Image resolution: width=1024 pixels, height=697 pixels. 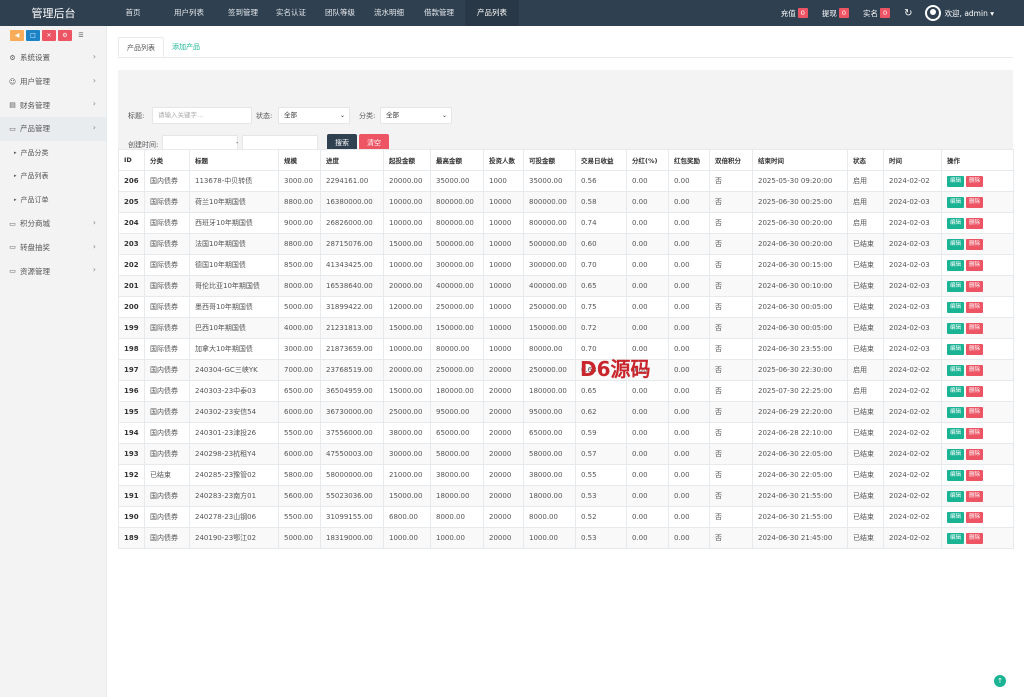 What do you see at coordinates (34, 176) in the screenshot?
I see `sidebar-subitem-label: 产品列表` at bounding box center [34, 176].